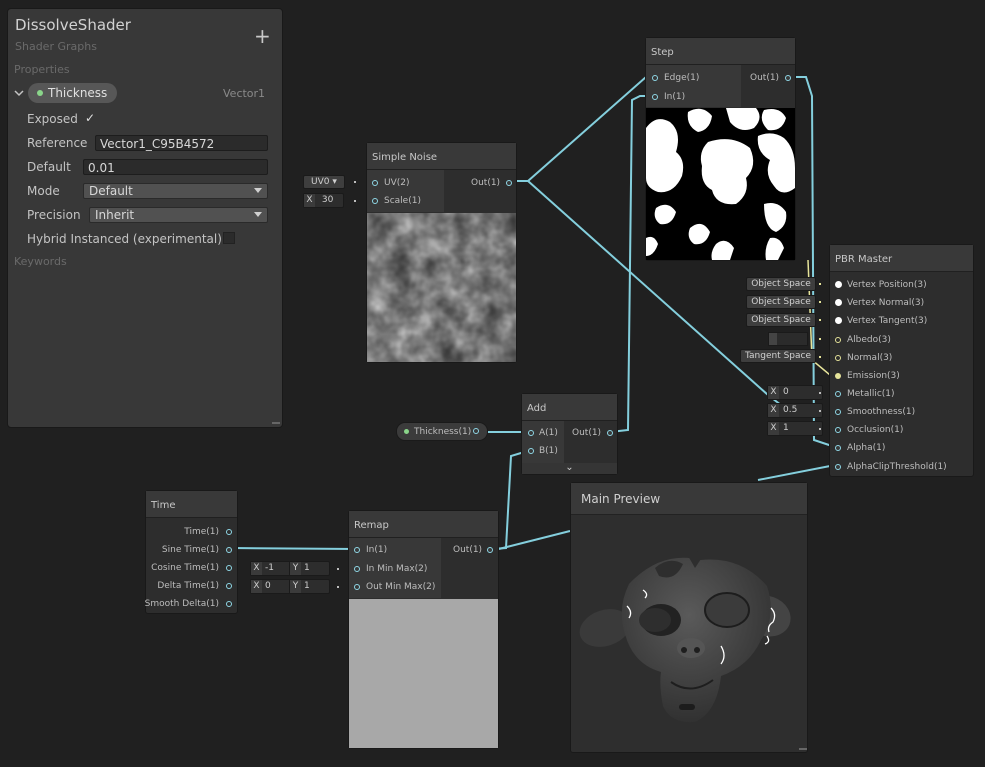 This screenshot has width=985, height=767. I want to click on input-port-emission, so click(838, 376).